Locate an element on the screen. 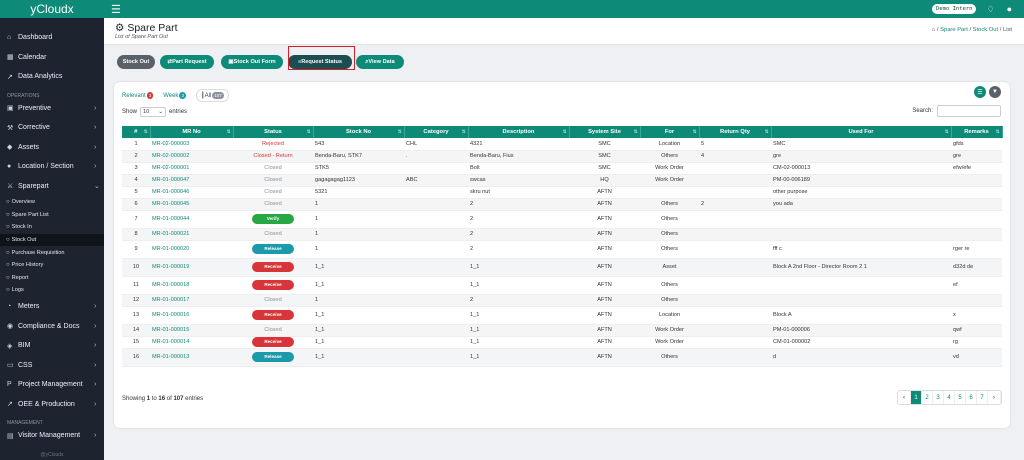 Image resolution: width=1024 pixels, height=460 pixels. user-icon: ● is located at coordinates (1009, 9).